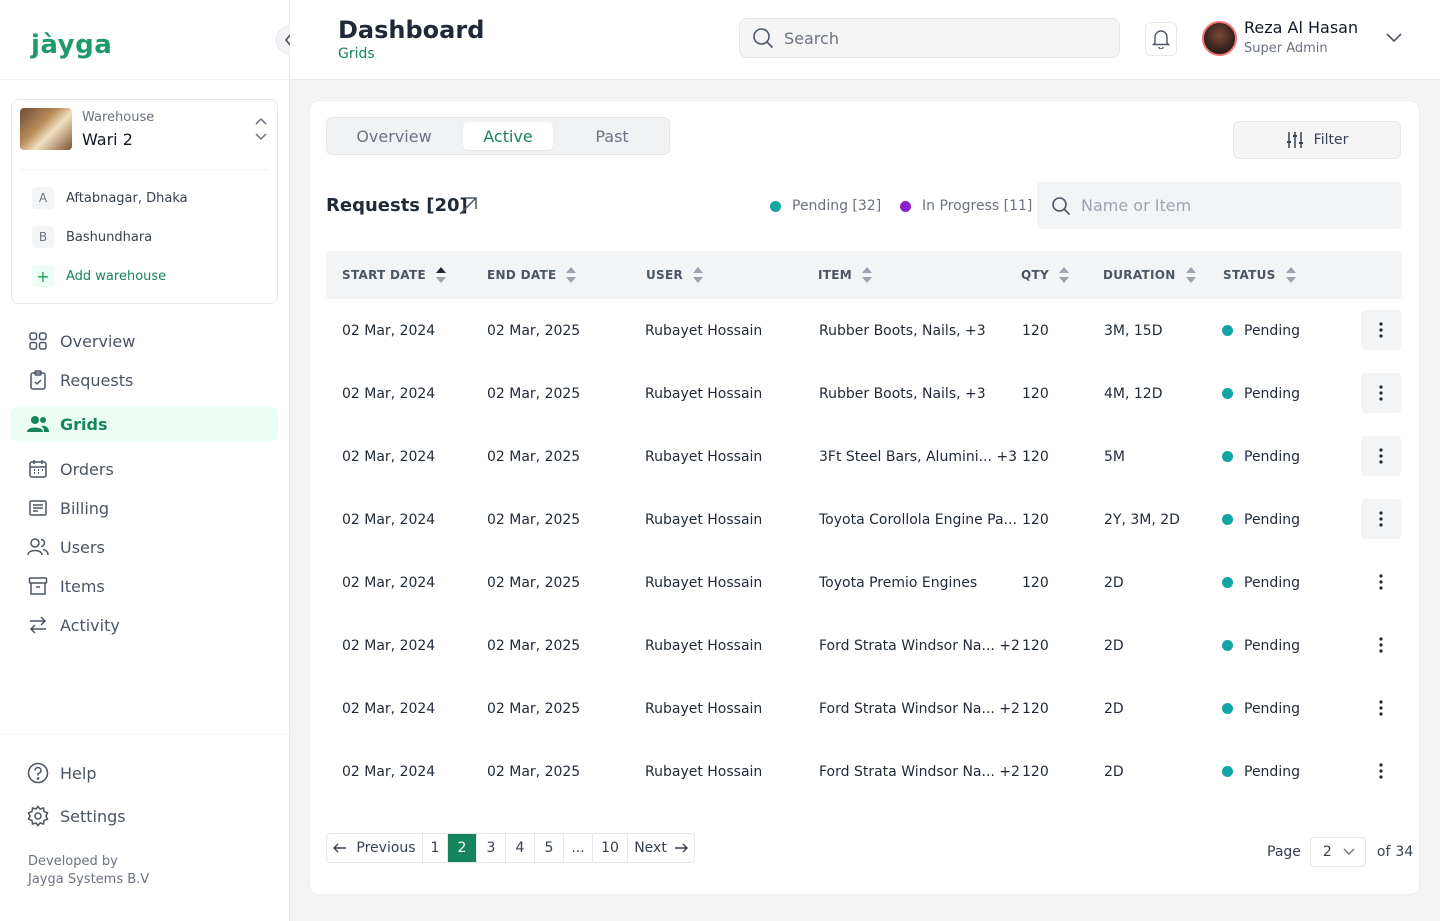 This screenshot has width=1440, height=921. Describe the element at coordinates (38, 469) in the screenshot. I see `calendar-icon` at that location.